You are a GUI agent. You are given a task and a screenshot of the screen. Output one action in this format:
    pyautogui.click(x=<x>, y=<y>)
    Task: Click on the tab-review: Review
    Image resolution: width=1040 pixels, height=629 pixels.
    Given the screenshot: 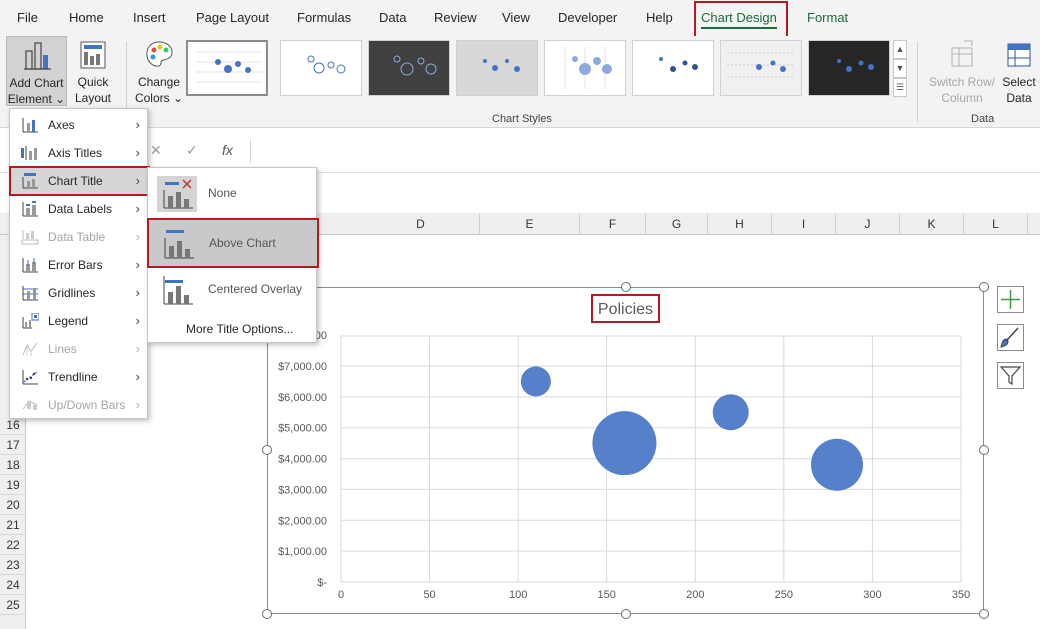 What is the action you would take?
    pyautogui.click(x=455, y=18)
    